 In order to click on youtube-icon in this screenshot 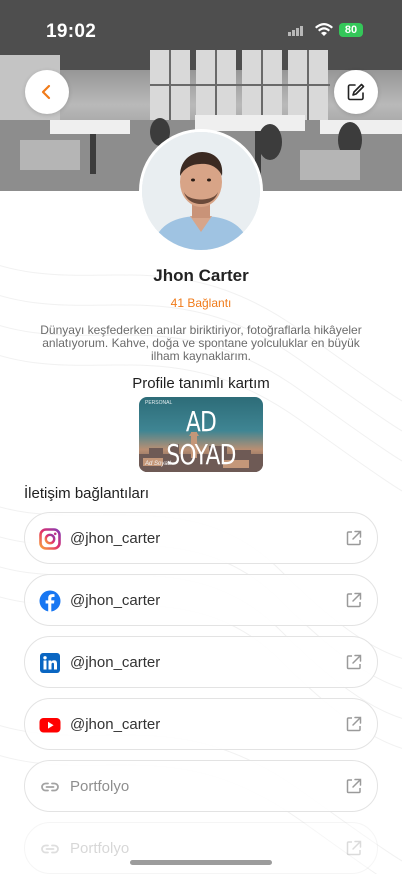, I will do `click(50, 725)`.